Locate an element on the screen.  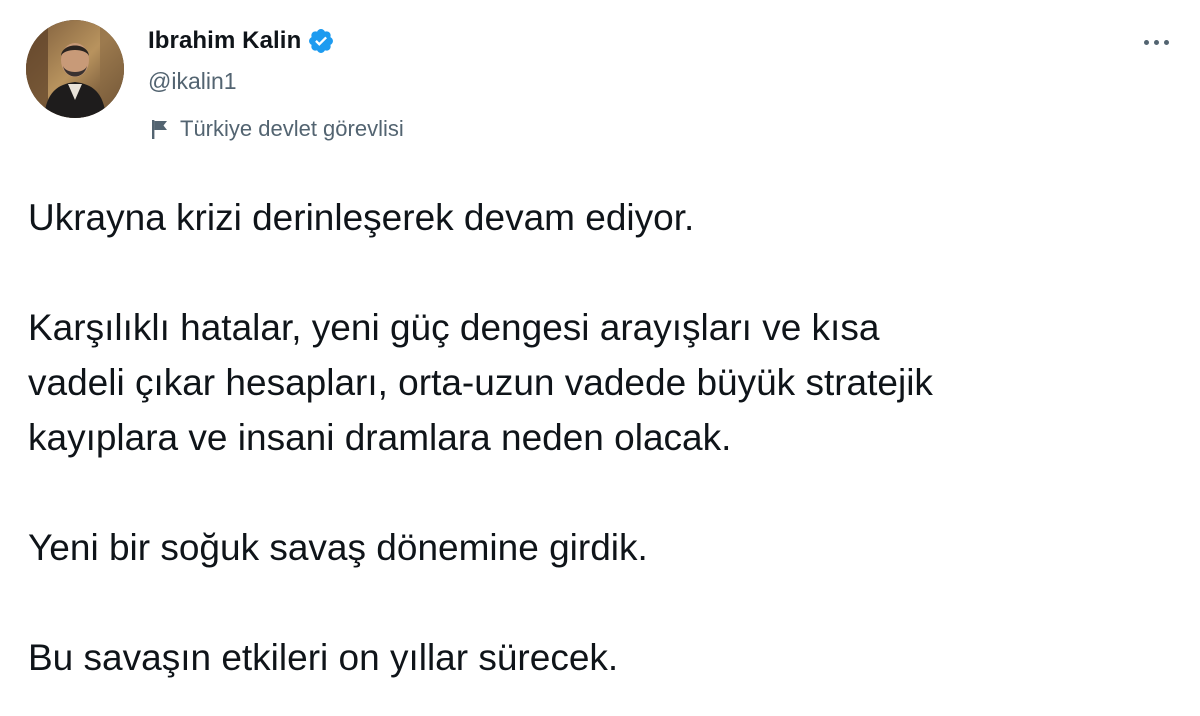
account-label: Türkiye devlet görevlisi is located at coordinates (277, 129).